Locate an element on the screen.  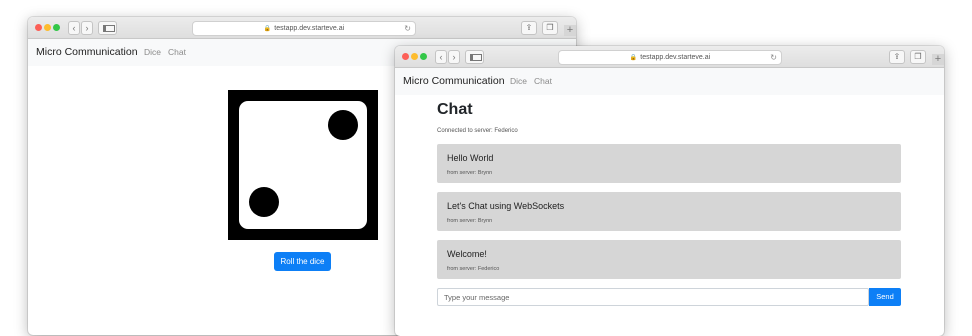
dice is located at coordinates (303, 165).